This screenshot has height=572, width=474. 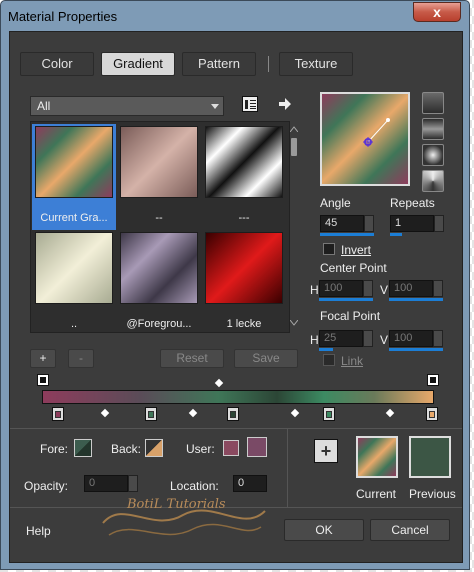 I want to click on focal-point-h-spinner, so click(x=368, y=338).